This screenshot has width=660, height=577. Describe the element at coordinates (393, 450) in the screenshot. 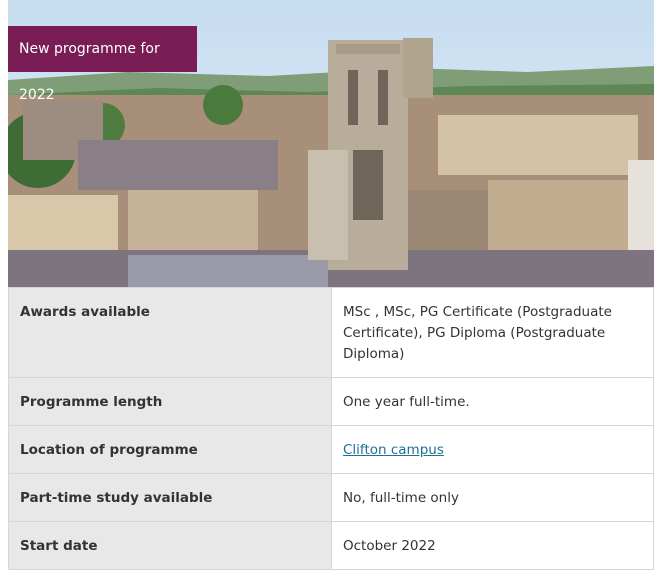

I see `clifton-campus-link: Clifton campus` at that location.